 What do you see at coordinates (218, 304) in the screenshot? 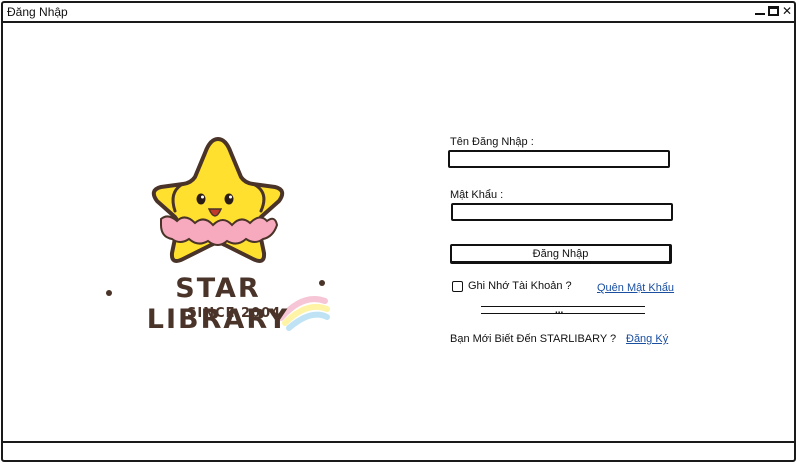
I see `logo-brand-text: STAR LIBRARY` at bounding box center [218, 304].